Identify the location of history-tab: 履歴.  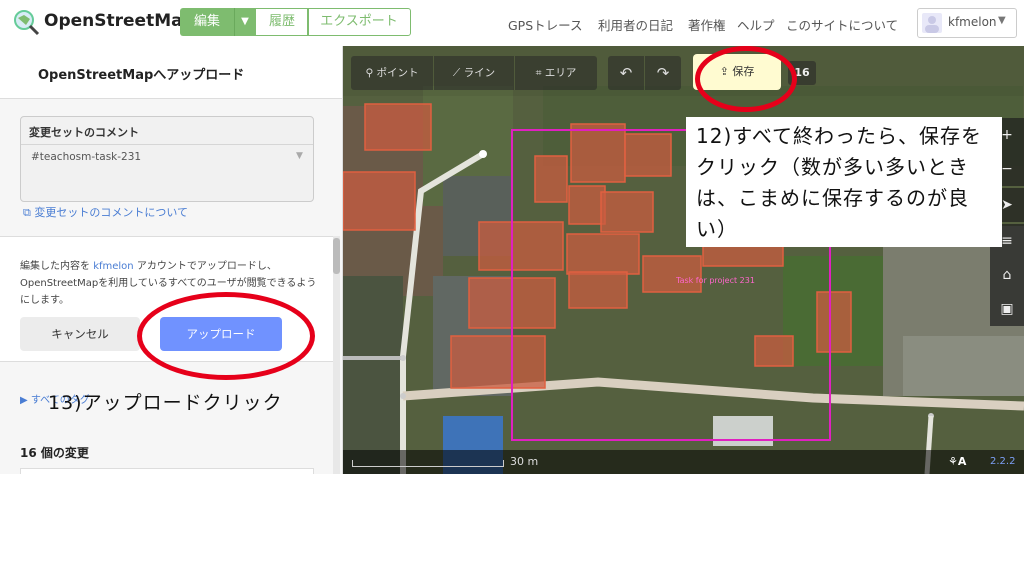
(282, 22).